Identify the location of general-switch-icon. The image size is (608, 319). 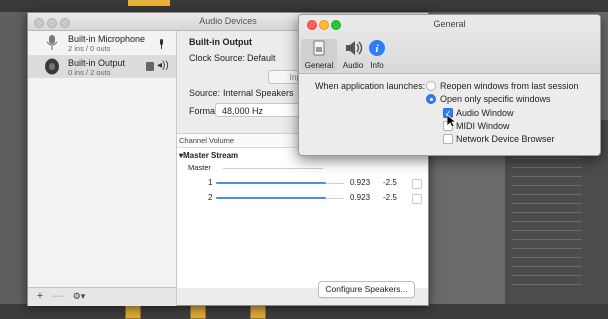
(319, 48).